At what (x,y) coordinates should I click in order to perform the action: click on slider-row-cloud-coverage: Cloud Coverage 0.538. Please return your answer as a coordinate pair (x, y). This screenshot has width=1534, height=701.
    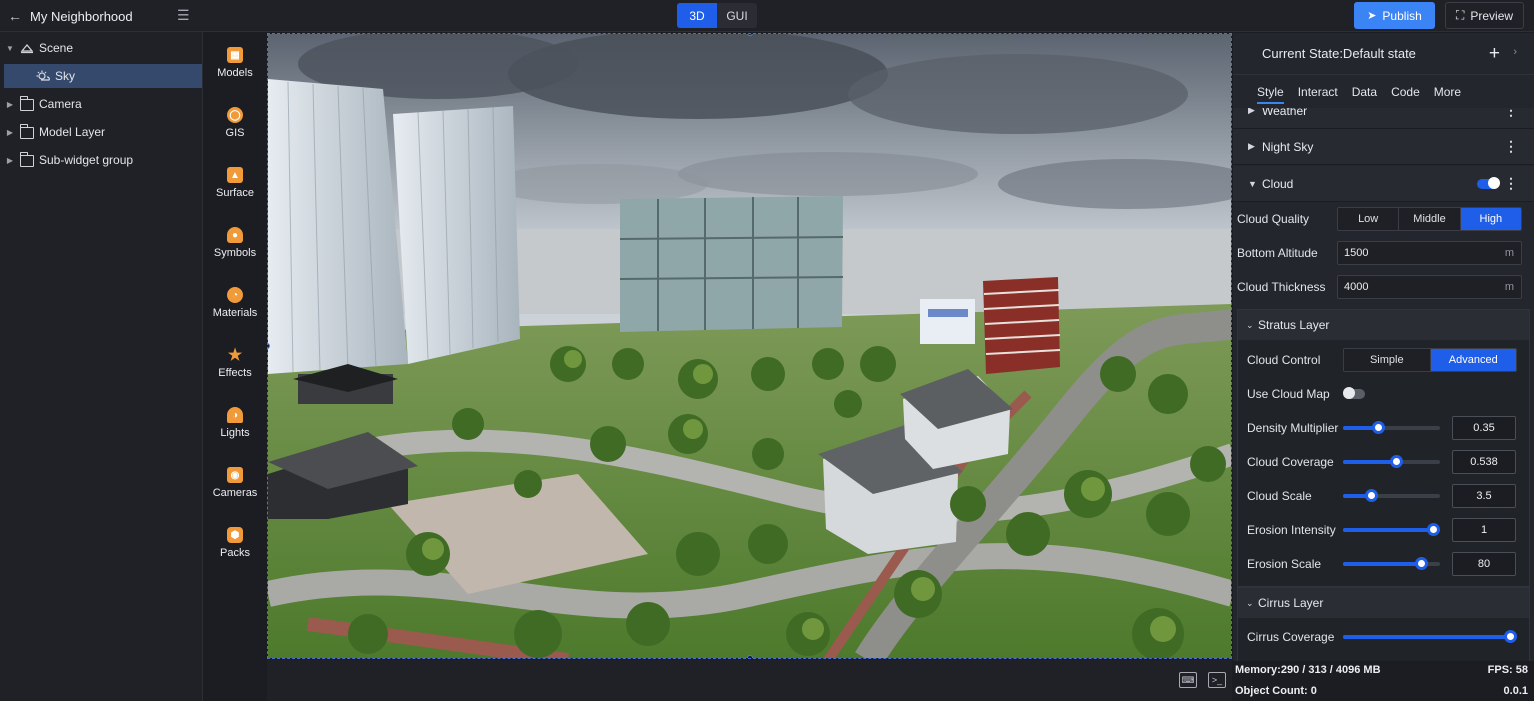
    Looking at the image, I should click on (1383, 463).